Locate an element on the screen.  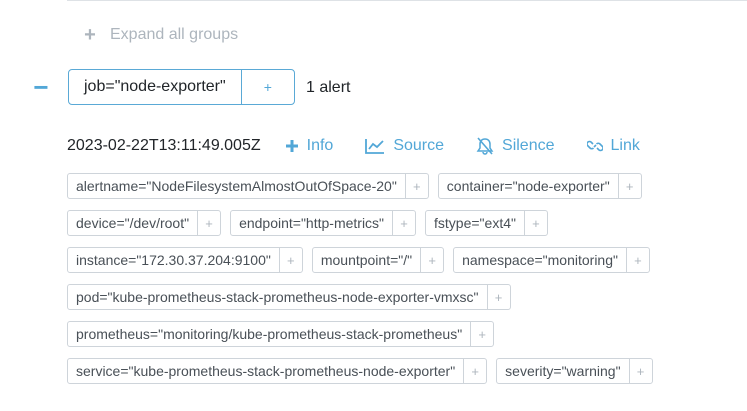
info-button: Info is located at coordinates (309, 146).